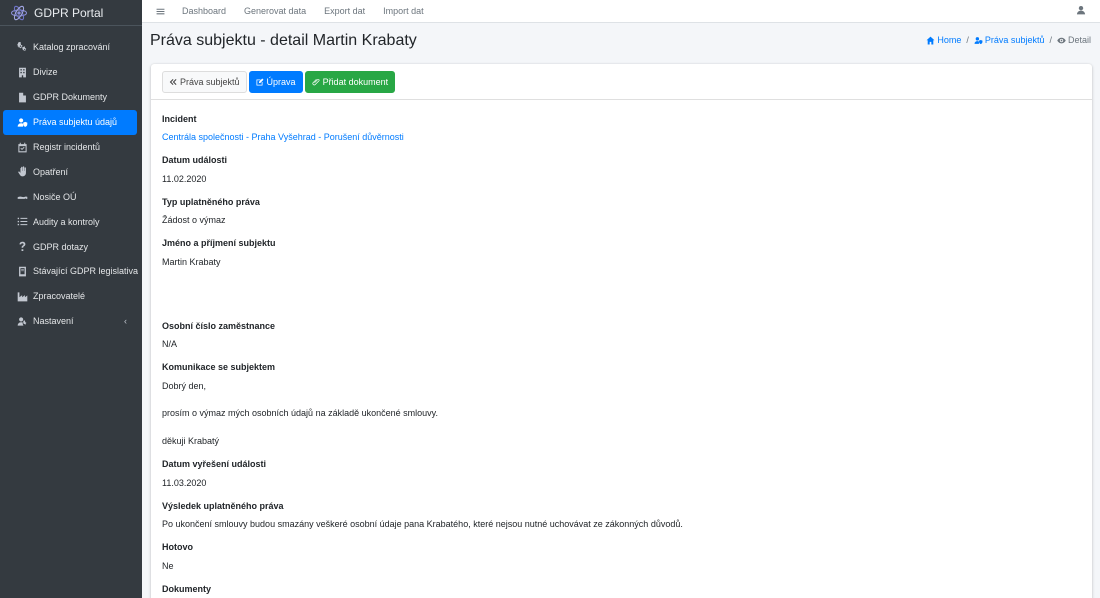  What do you see at coordinates (184, 386) in the screenshot?
I see `communication-line: Dobrý den,` at bounding box center [184, 386].